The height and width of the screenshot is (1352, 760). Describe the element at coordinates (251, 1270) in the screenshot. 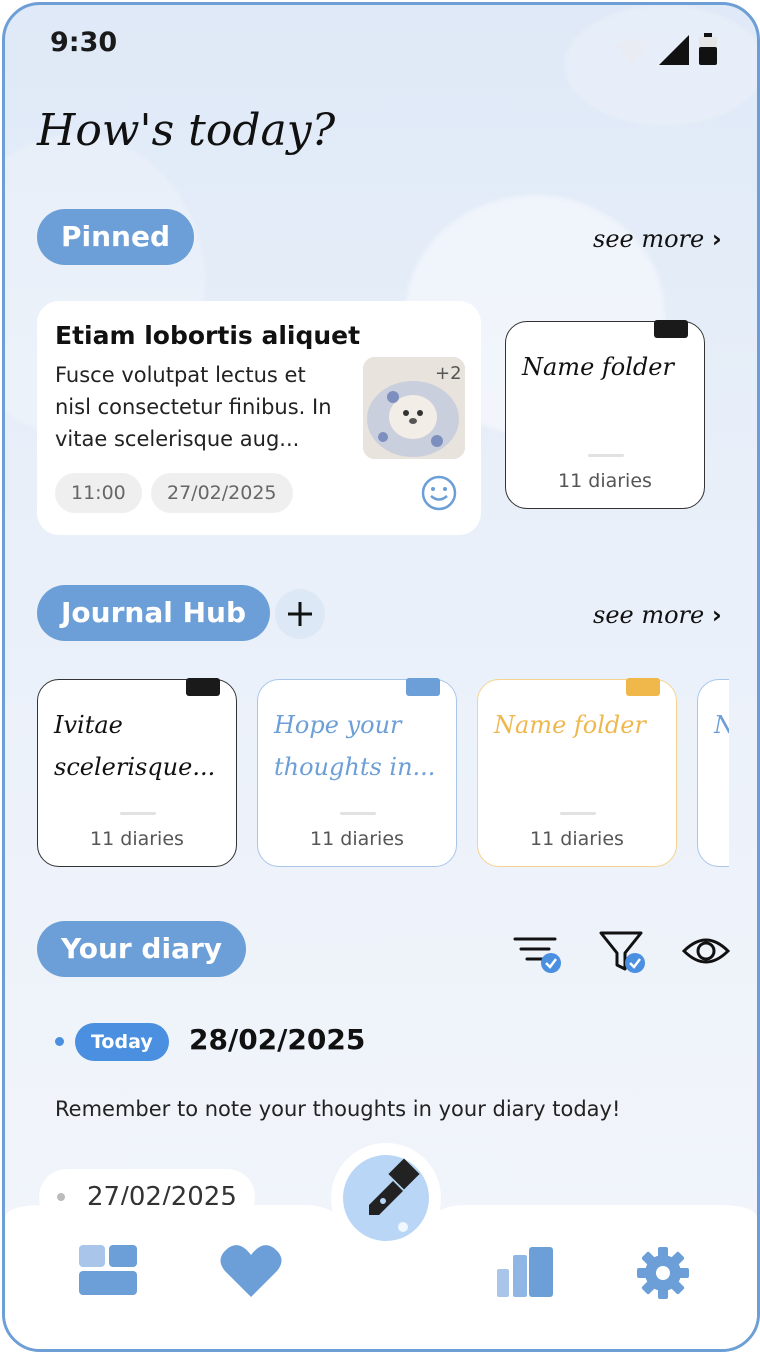

I see `heart-icon` at that location.